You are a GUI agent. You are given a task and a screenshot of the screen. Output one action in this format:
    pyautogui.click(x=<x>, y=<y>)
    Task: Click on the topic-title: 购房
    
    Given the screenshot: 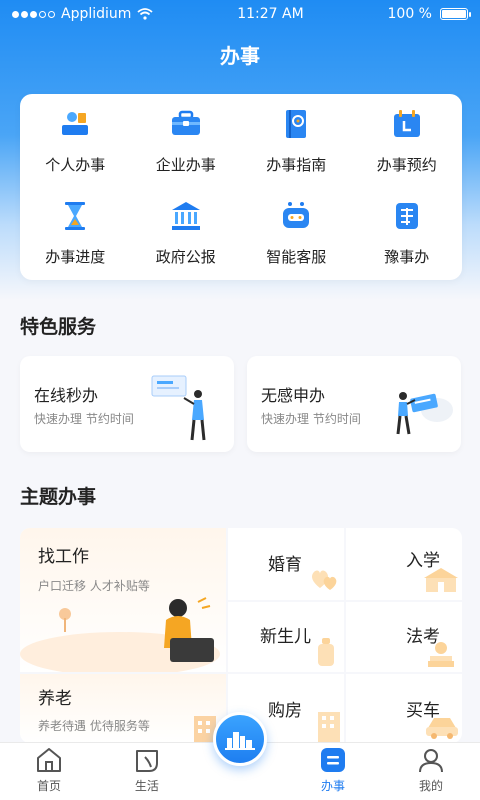 What is the action you would take?
    pyautogui.click(x=285, y=711)
    